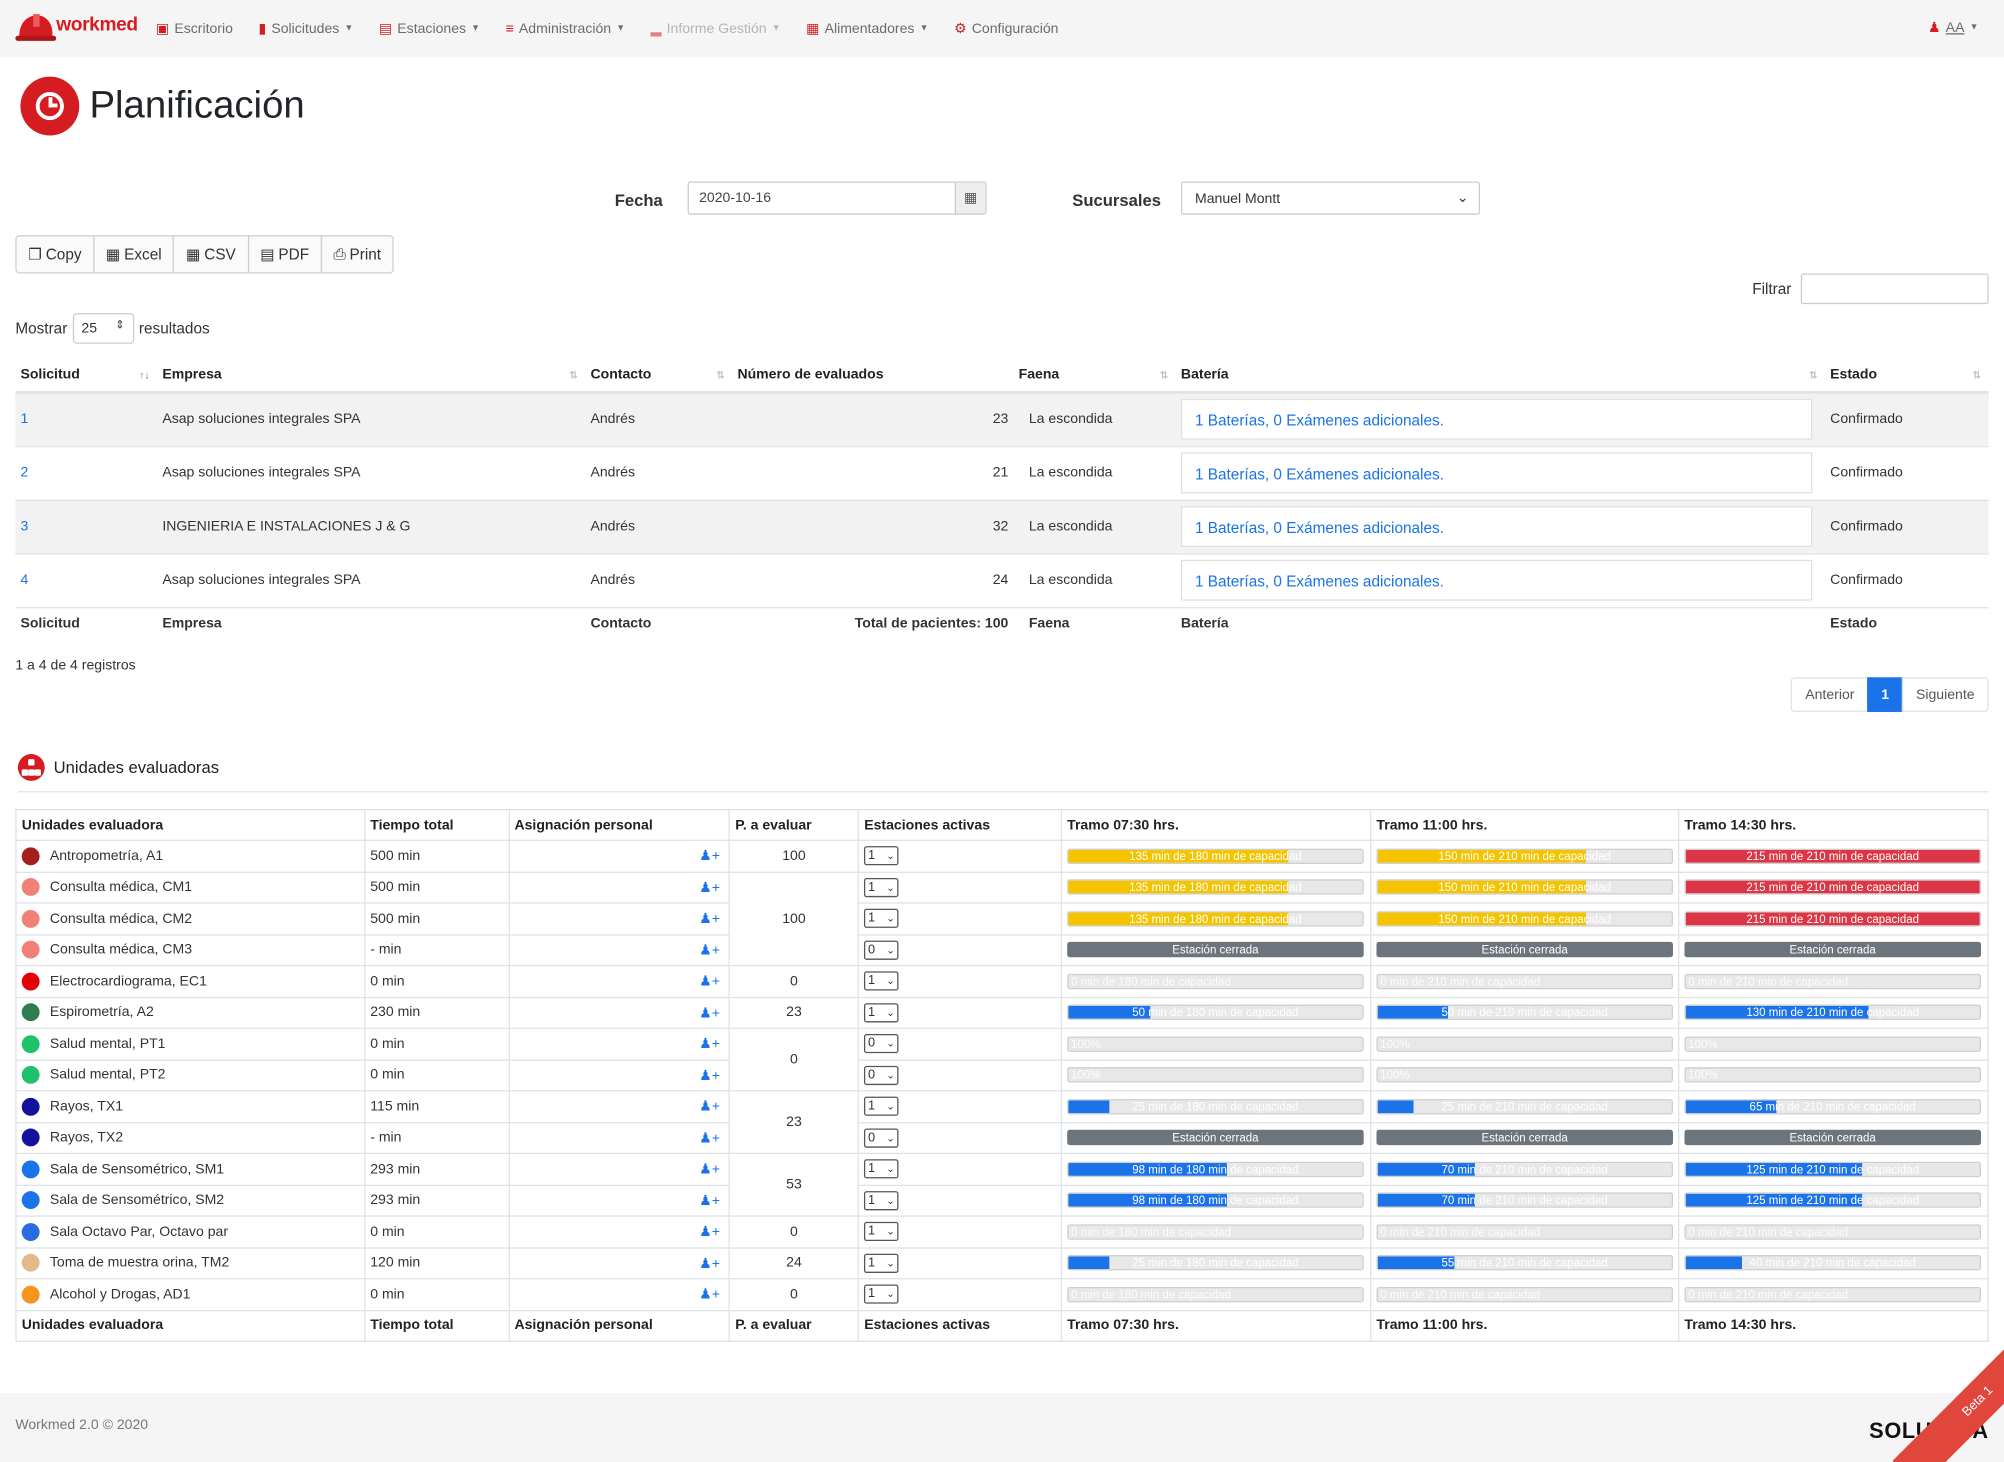 This screenshot has width=2004, height=1462. I want to click on print-button: ⎙ Print, so click(357, 254).